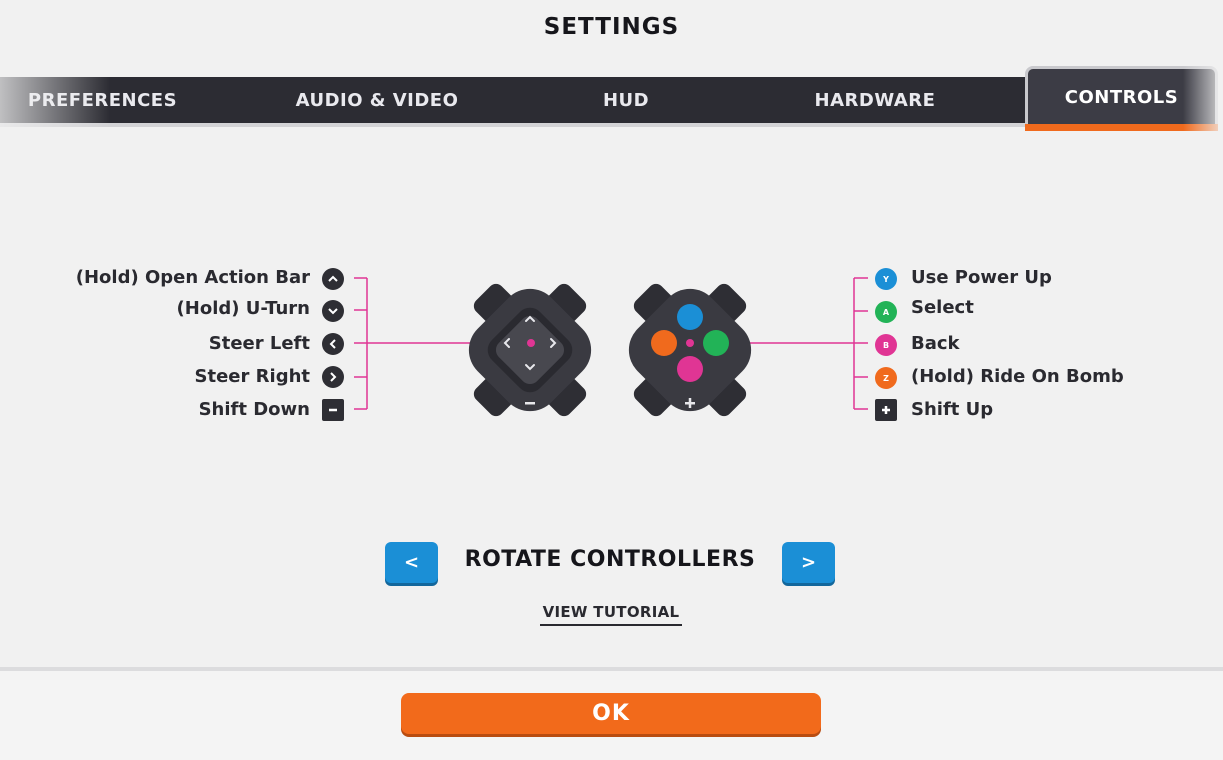  Describe the element at coordinates (333, 311) in the screenshot. I see `chevron-down-icon` at that location.